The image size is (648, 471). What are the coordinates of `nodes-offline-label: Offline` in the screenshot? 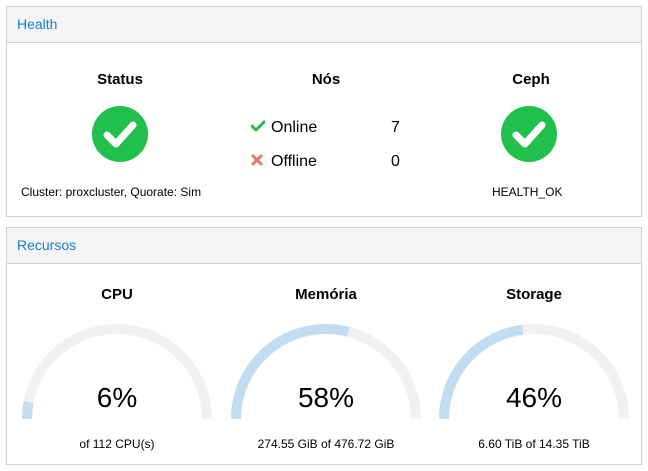 It's located at (294, 161).